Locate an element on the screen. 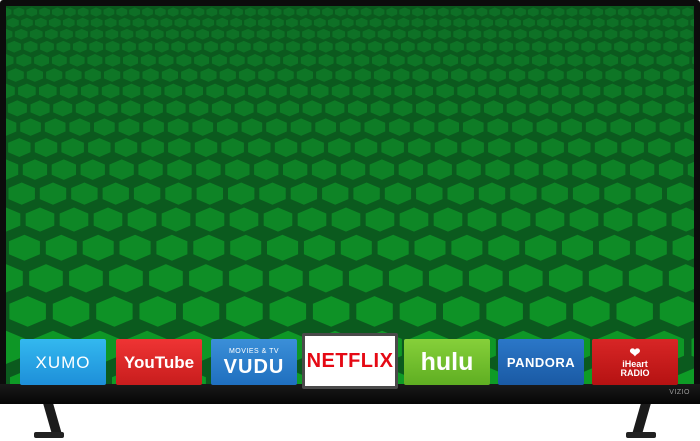 This screenshot has height=441, width=700. app-label-netflix: NETFLIX is located at coordinates (350, 361).